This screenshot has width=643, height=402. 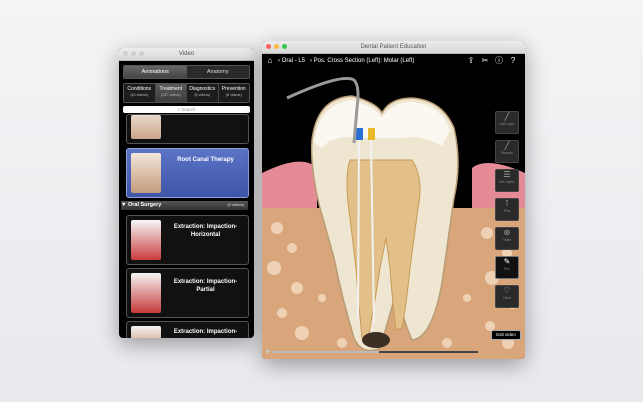 I want to click on tab-control: Animations Anatomy, so click(x=186, y=72).